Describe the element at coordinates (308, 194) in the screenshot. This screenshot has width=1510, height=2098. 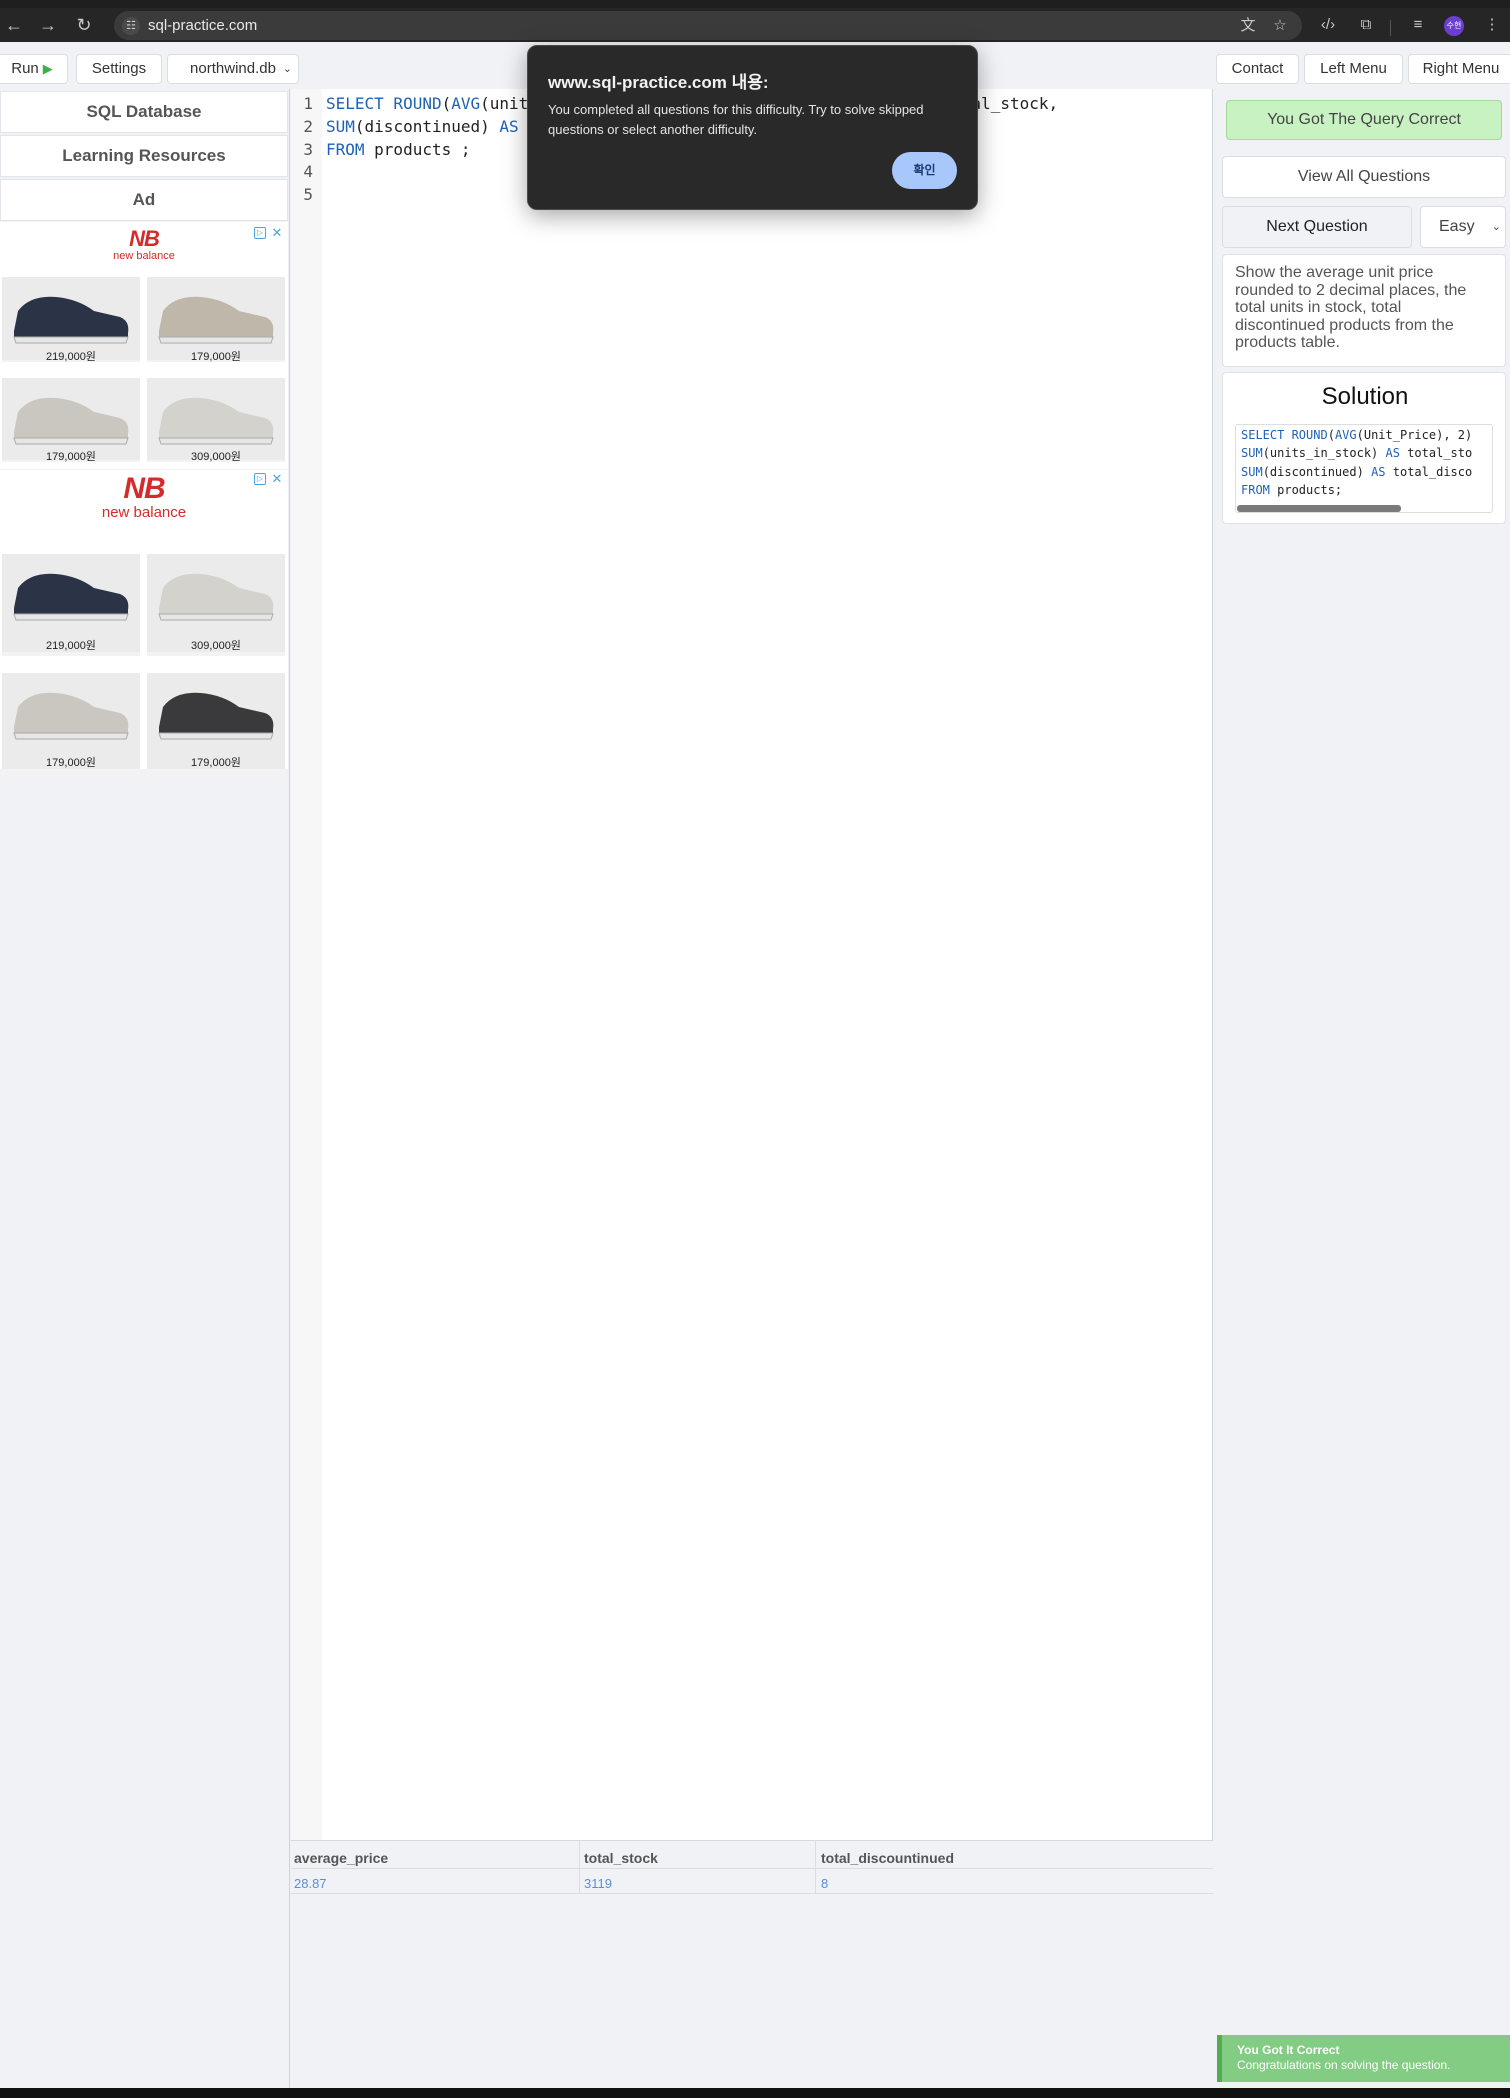
I see `line-number: 5` at that location.